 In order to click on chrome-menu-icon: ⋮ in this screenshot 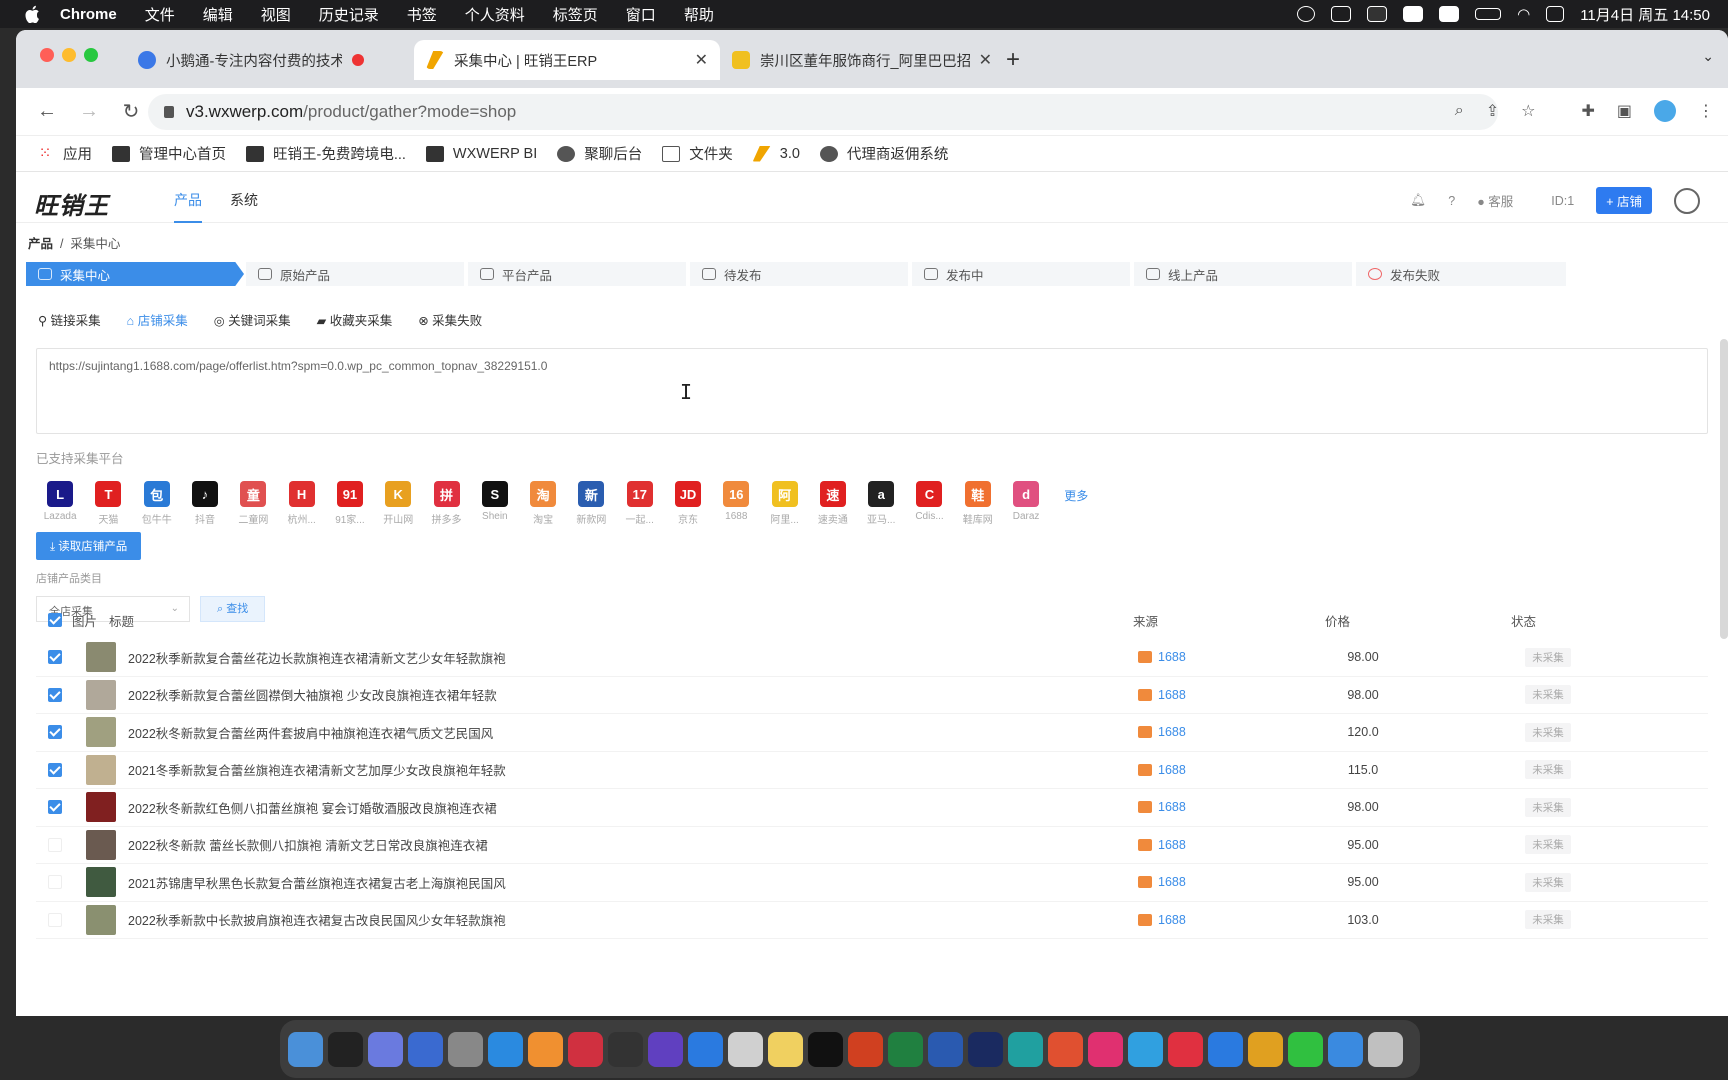, I will do `click(1706, 111)`.